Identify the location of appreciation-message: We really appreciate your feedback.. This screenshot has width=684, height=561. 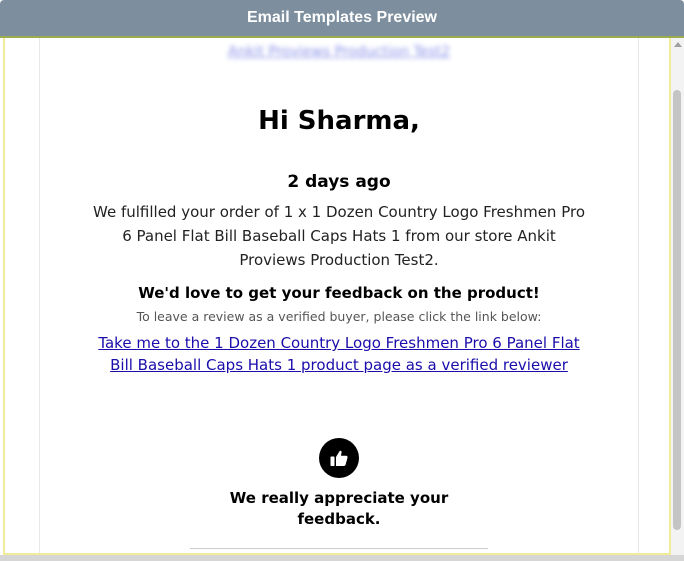
(339, 508).